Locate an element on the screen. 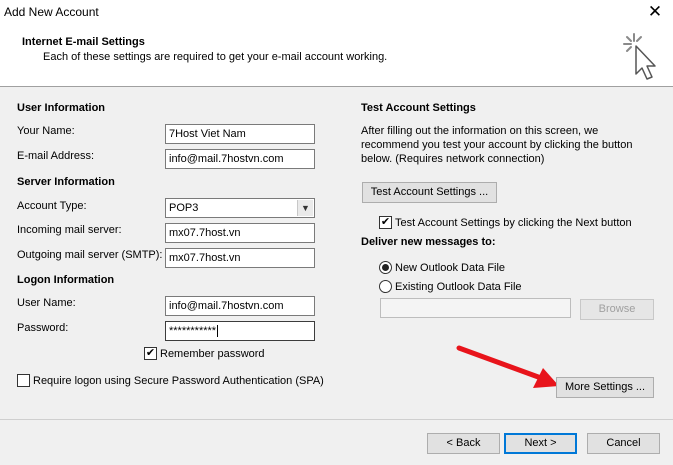 The height and width of the screenshot is (465, 673). text-caret is located at coordinates (218, 331).